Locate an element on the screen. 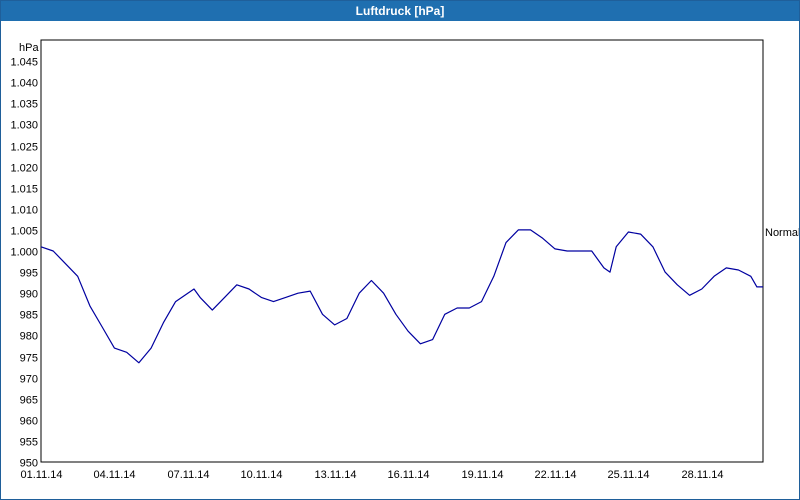 Image resolution: width=800 pixels, height=500 pixels. y-tick-label: 955 is located at coordinates (29, 443).